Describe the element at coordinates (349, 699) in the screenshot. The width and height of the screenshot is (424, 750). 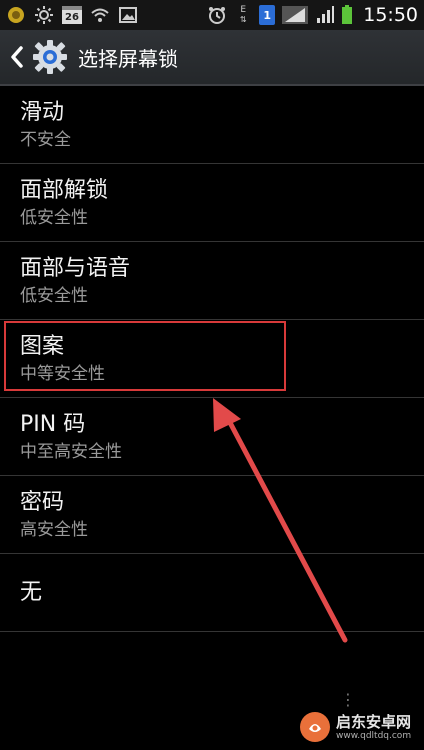
I see `page-indicator: ⋮` at that location.